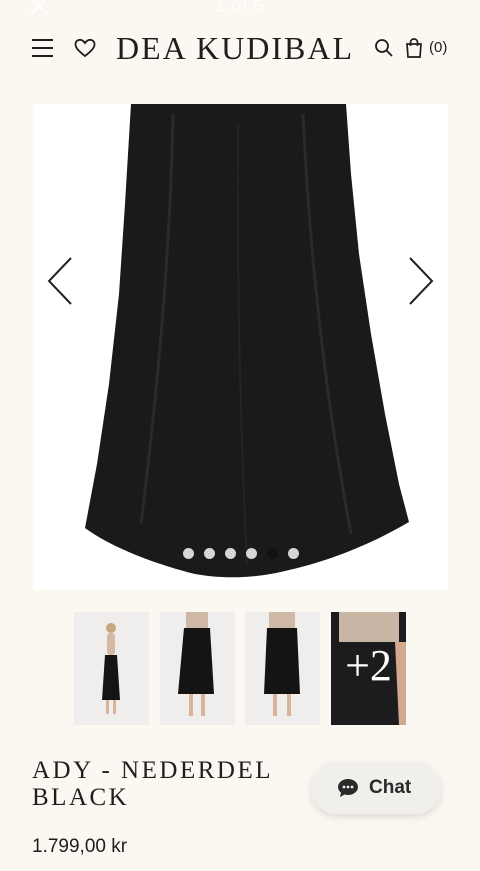  What do you see at coordinates (240, 7) in the screenshot?
I see `image-counter: 1 of 5` at bounding box center [240, 7].